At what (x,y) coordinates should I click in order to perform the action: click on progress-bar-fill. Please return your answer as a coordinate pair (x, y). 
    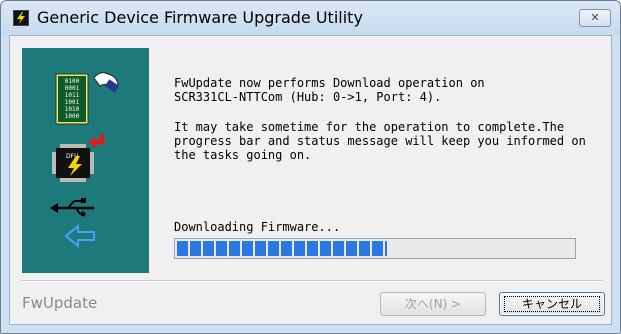
    Looking at the image, I should click on (282, 248).